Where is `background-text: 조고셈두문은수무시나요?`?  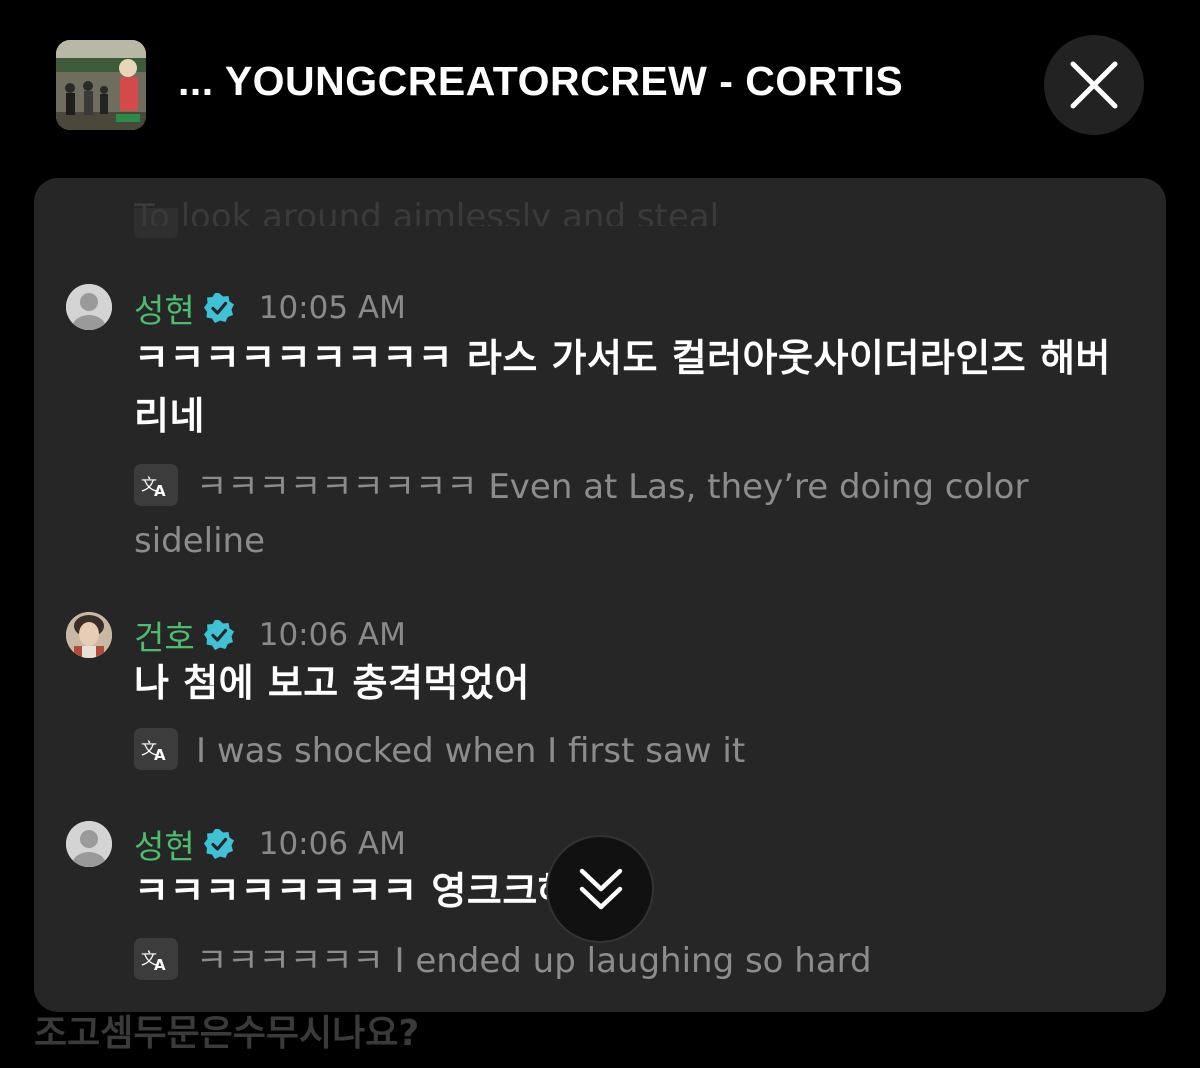
background-text: 조고셈두문은수무시나요? is located at coordinates (227, 1033).